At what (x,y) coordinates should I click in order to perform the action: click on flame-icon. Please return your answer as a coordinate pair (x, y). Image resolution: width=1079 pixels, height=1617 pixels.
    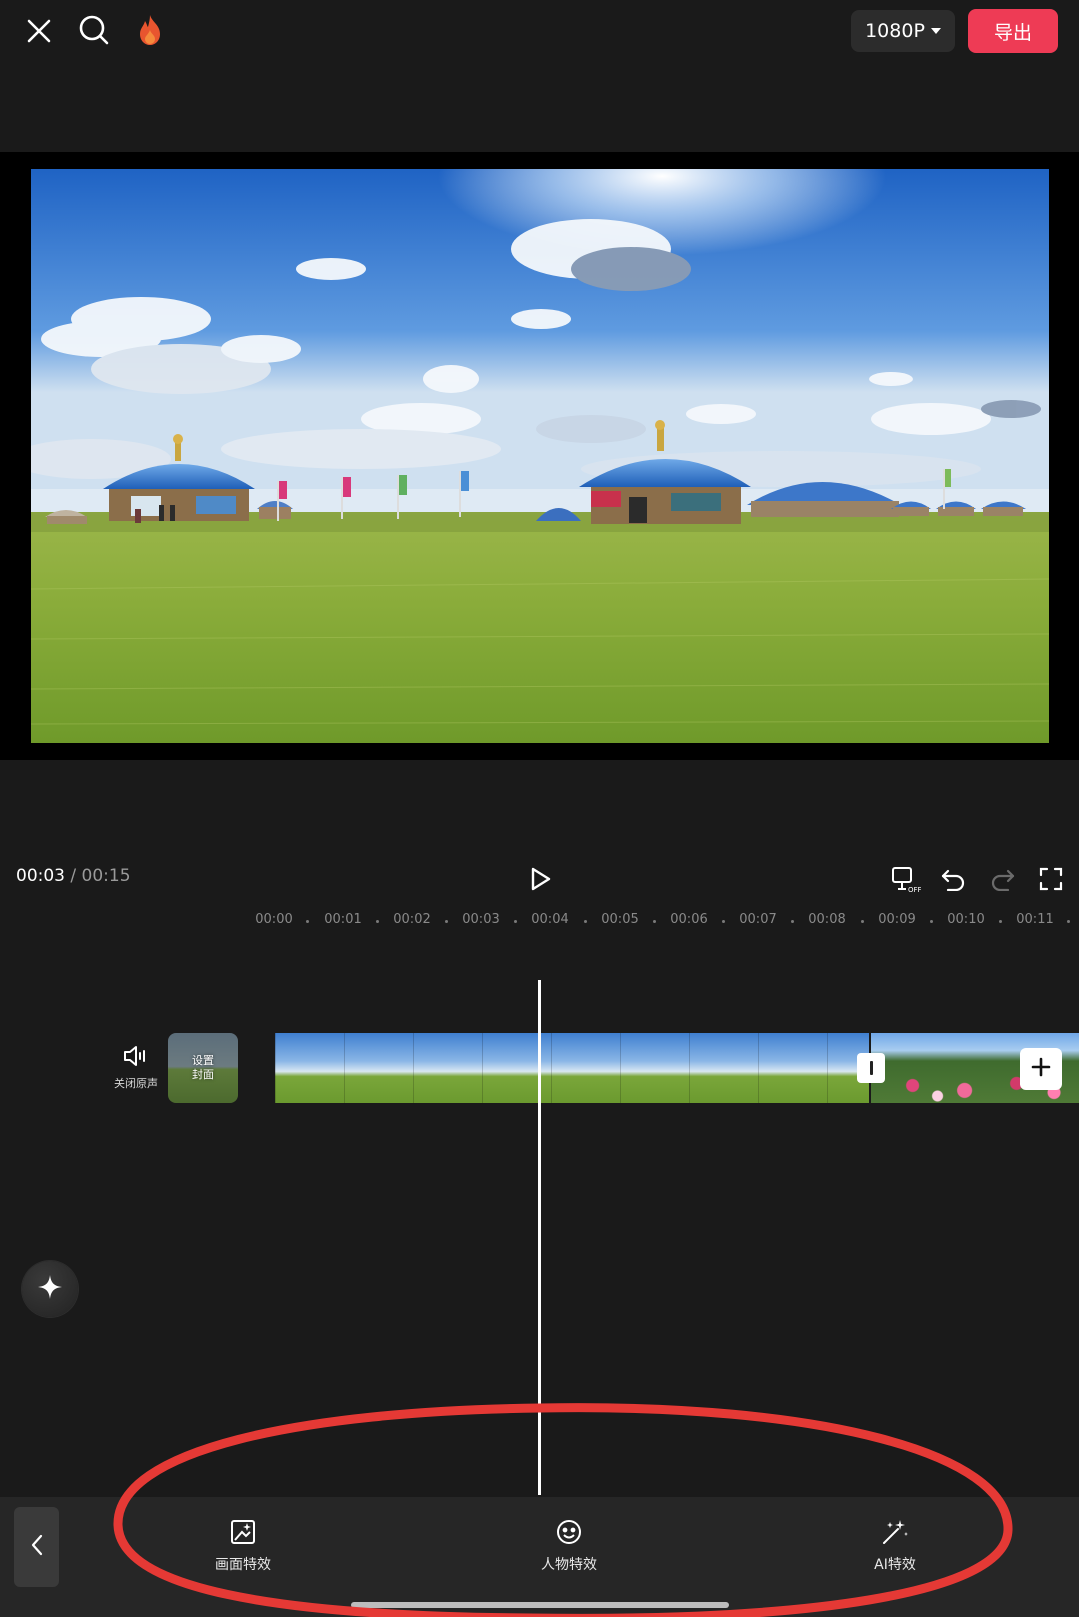
    Looking at the image, I should click on (150, 30).